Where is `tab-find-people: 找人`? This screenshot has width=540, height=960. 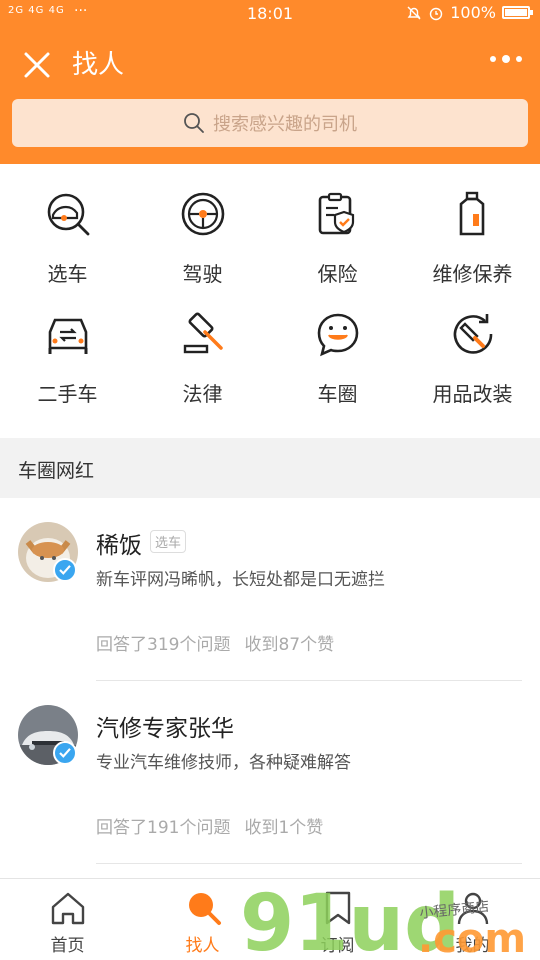 tab-find-people: 找人 is located at coordinates (202, 919).